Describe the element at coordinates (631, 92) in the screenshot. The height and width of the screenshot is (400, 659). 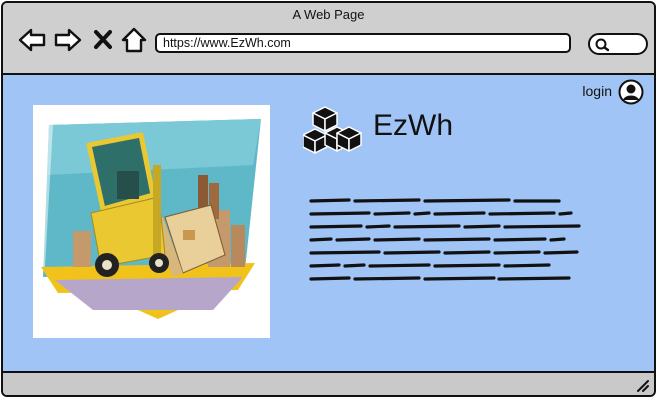
I see `user-avatar-icon` at that location.